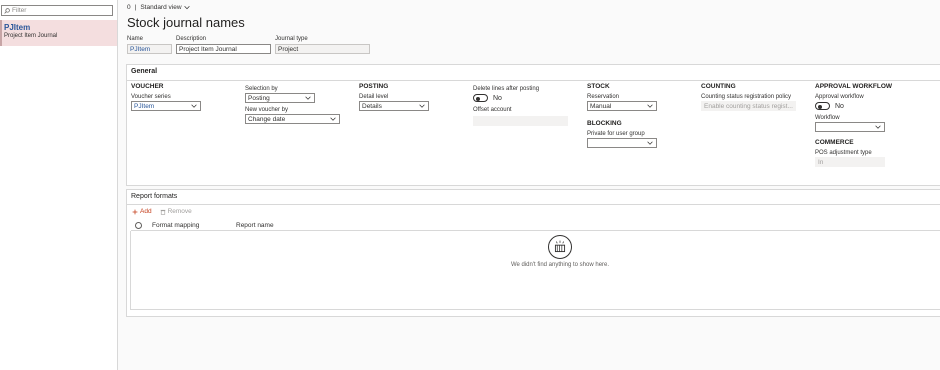 The height and width of the screenshot is (370, 940). I want to click on pos-adjustment-value: In, so click(821, 162).